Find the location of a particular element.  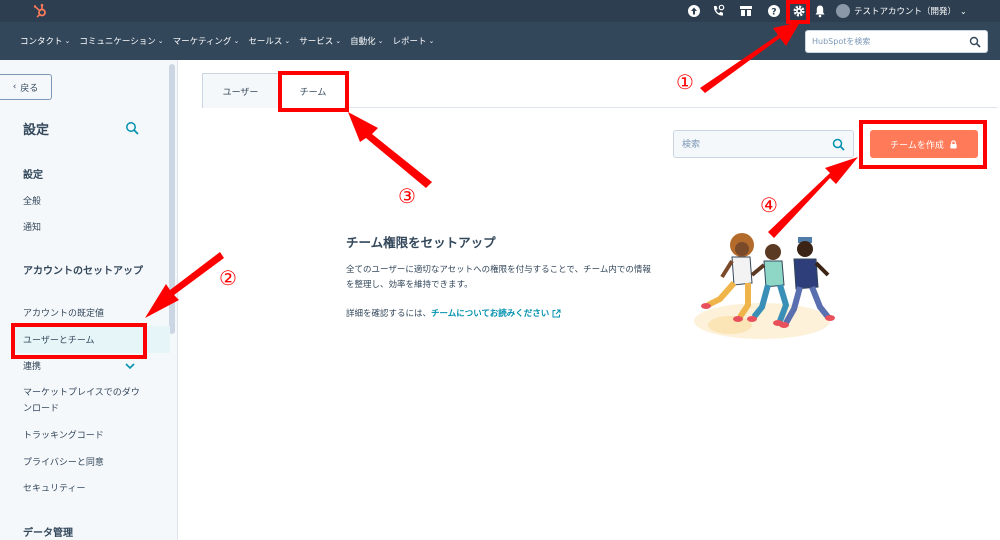

nav-item-conversations: コミュニケーション ⌄ is located at coordinates (121, 41).